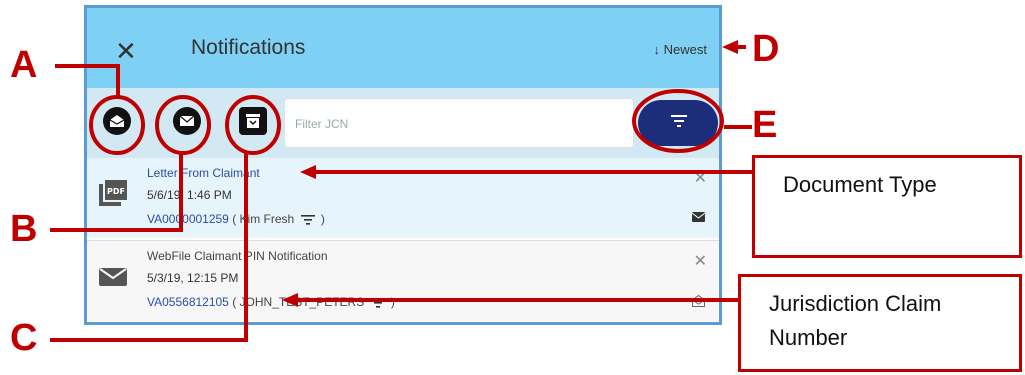 The height and width of the screenshot is (375, 1025). What do you see at coordinates (766, 49) in the screenshot?
I see `annotation-label-d: D` at bounding box center [766, 49].